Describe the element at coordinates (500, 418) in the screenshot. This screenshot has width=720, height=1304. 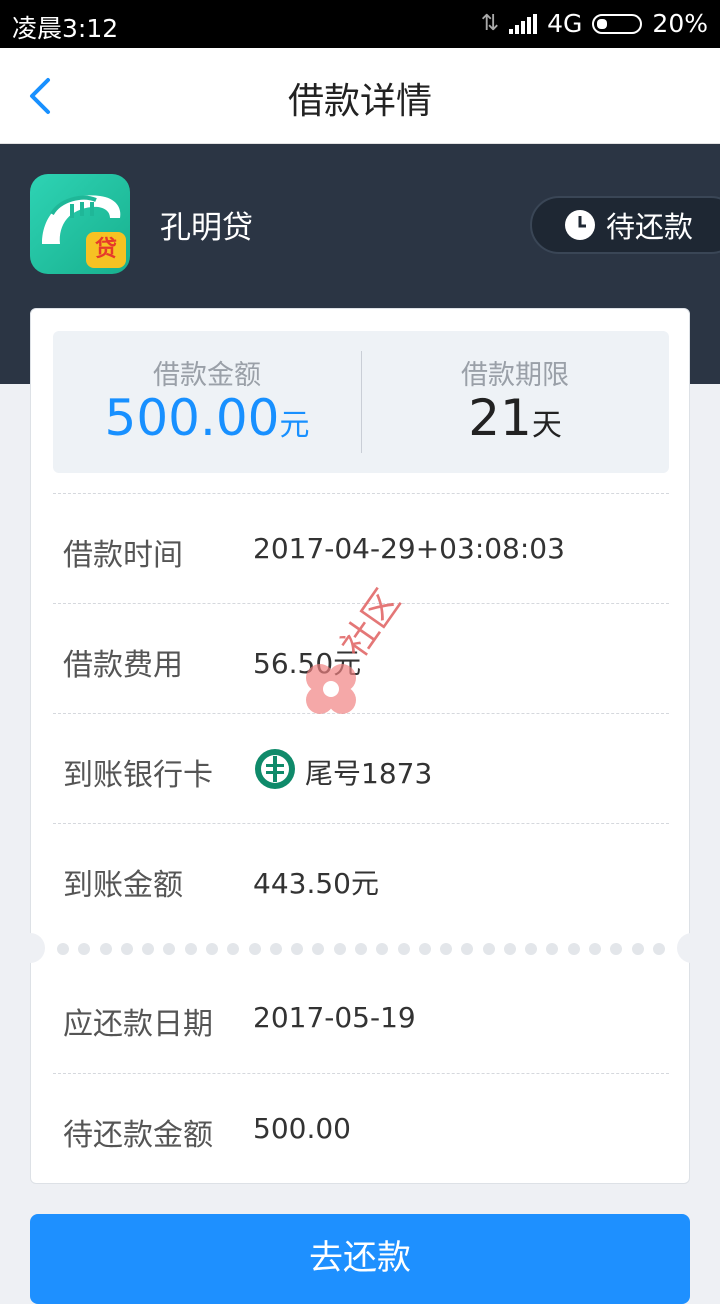
I see `loan-term-number: 21` at that location.